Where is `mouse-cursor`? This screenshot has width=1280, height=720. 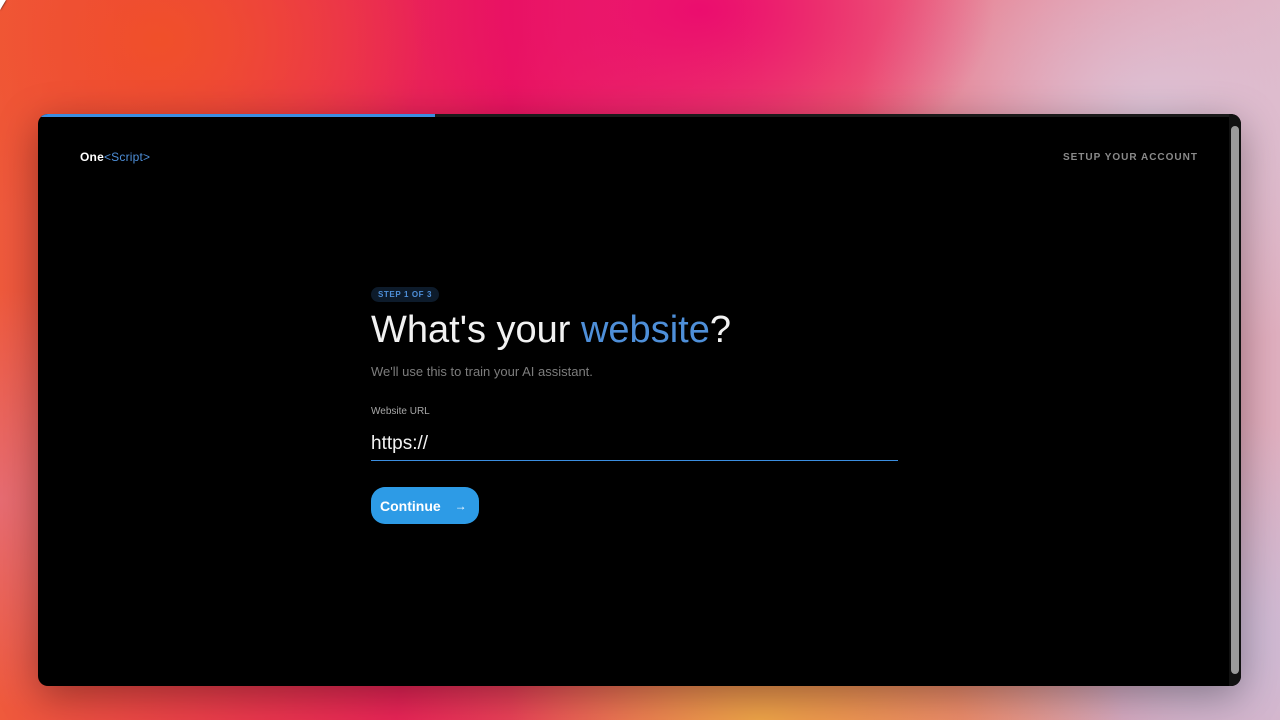 mouse-cursor is located at coordinates (3, 5).